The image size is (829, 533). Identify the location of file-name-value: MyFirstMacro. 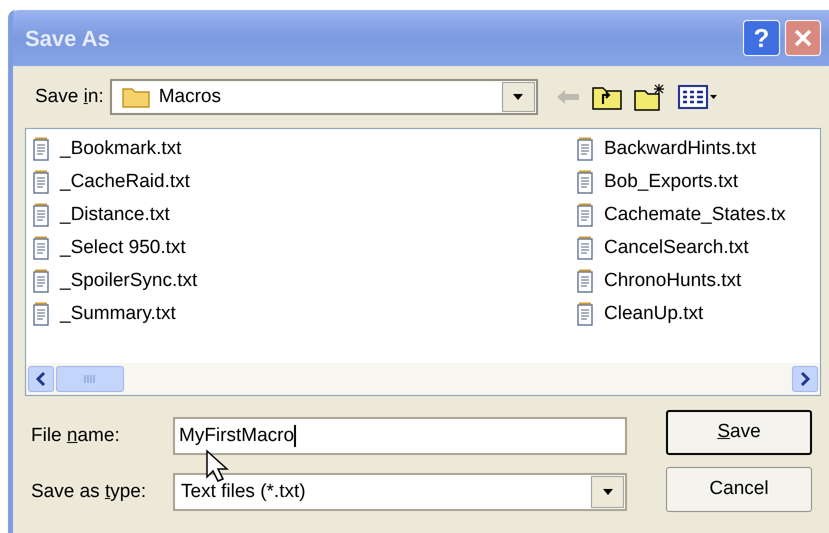
(236, 436).